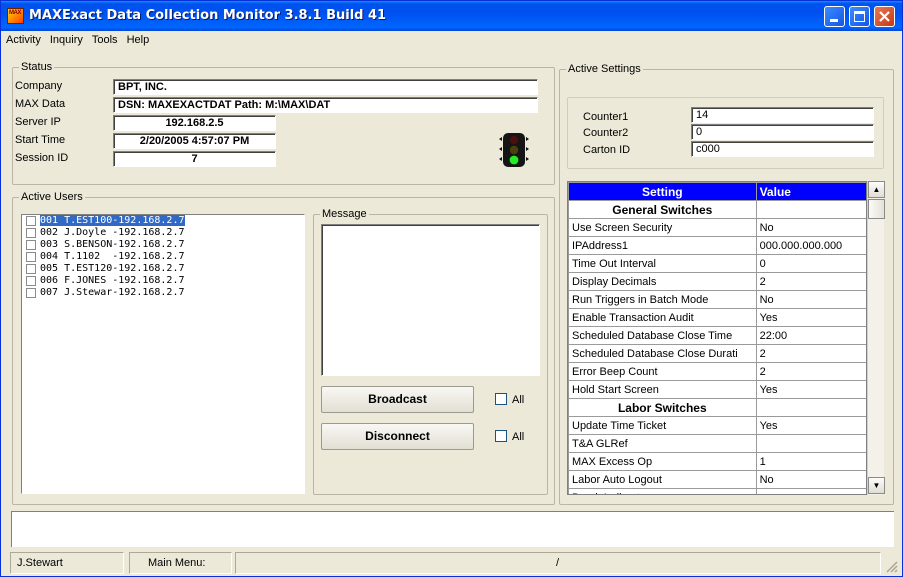 Image resolution: width=903 pixels, height=577 pixels. Describe the element at coordinates (892, 567) in the screenshot. I see `resize-grip-icon` at that location.